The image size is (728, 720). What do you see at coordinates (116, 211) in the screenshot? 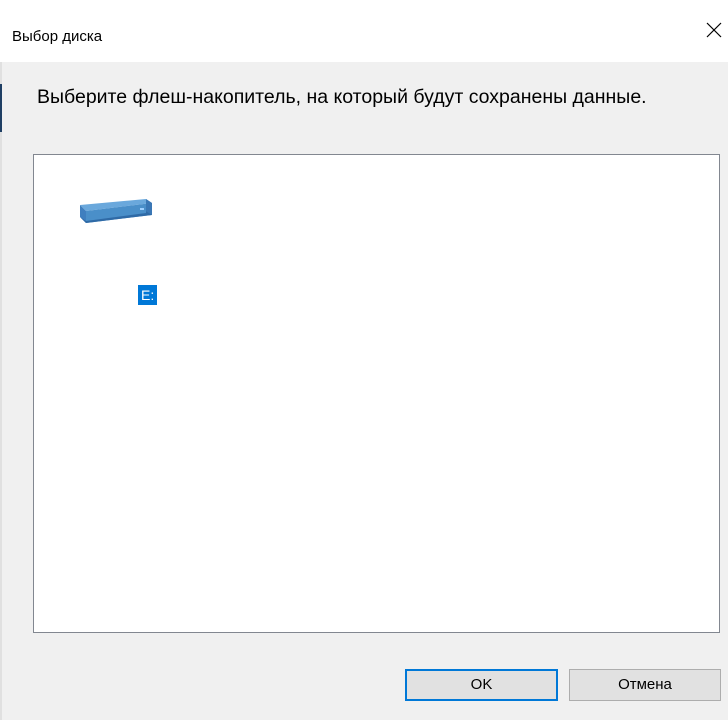
I see `drive-icon` at bounding box center [116, 211].